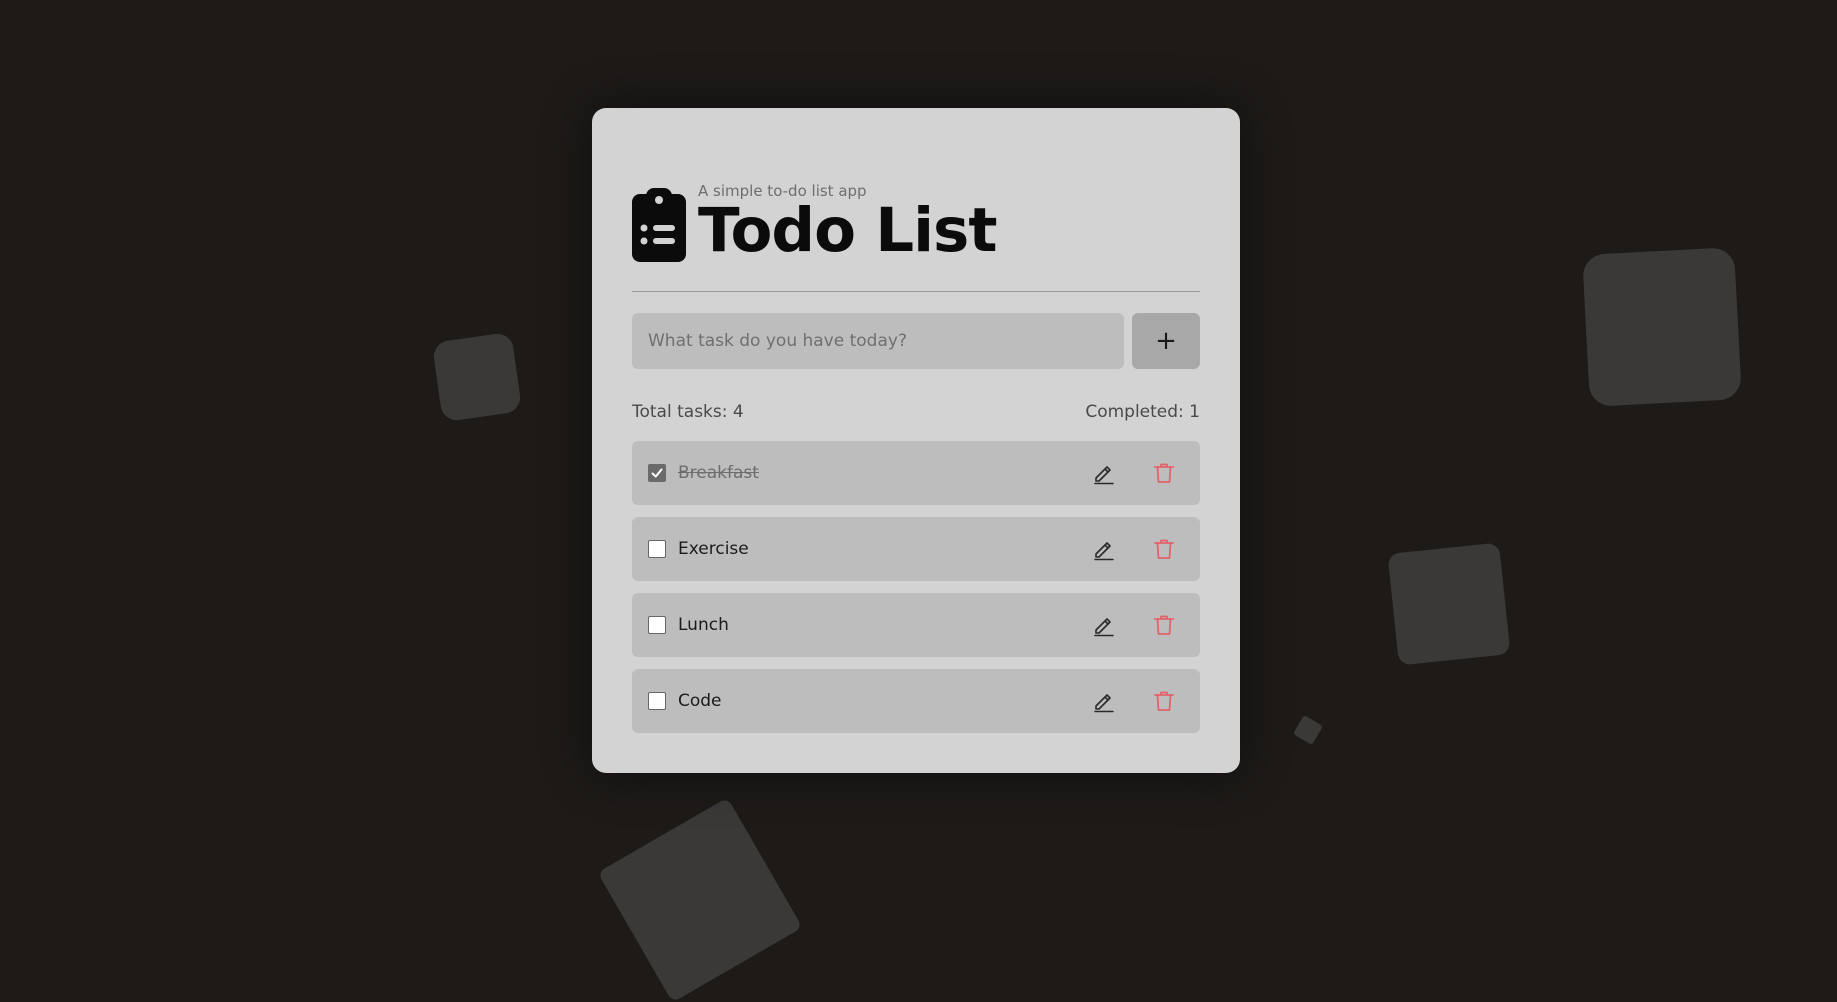  What do you see at coordinates (659, 225) in the screenshot?
I see `clipboard-list-icon` at bounding box center [659, 225].